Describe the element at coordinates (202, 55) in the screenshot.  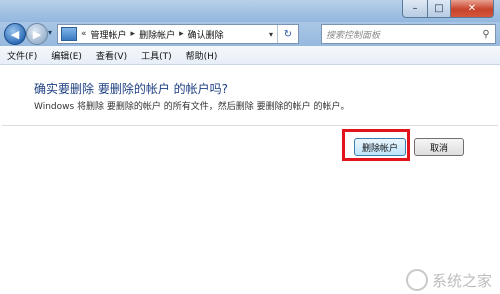
I see `menu-help: 帮助(H)` at that location.